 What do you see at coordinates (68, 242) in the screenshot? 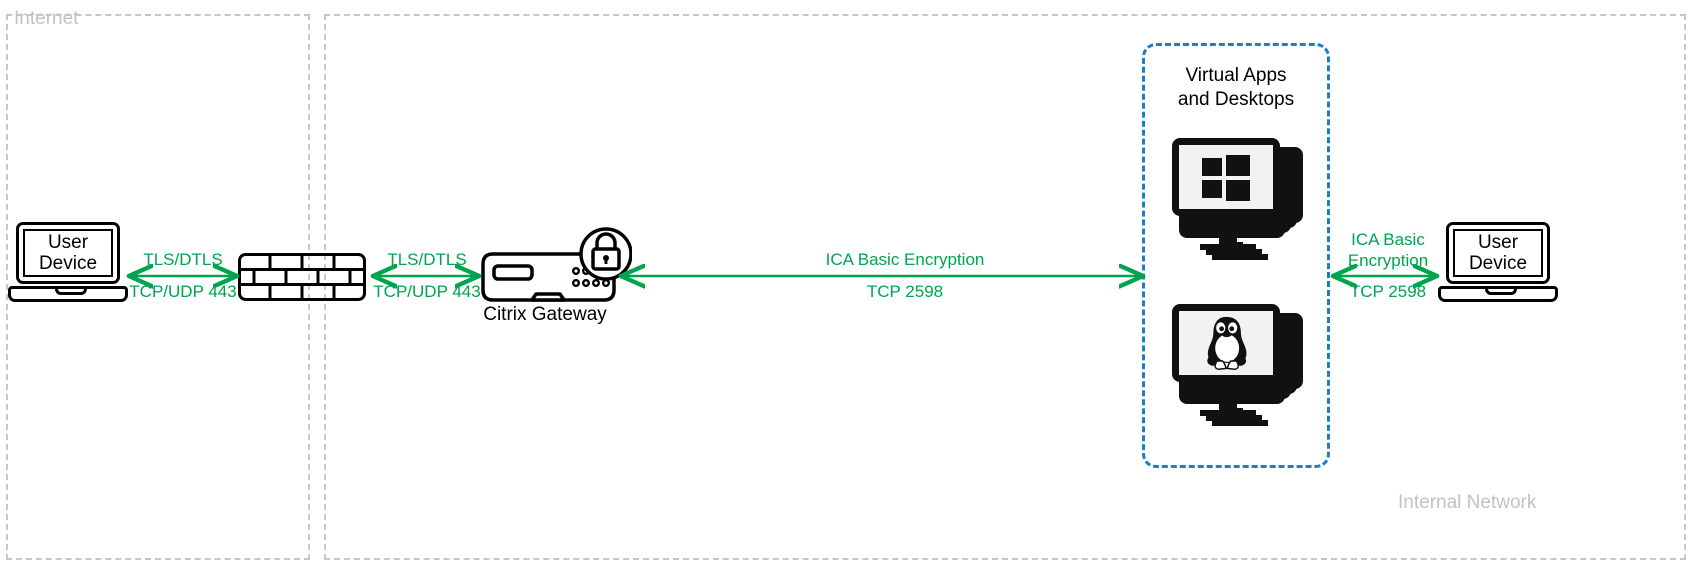
I see `user-device-left-label-line1: User` at bounding box center [68, 242].